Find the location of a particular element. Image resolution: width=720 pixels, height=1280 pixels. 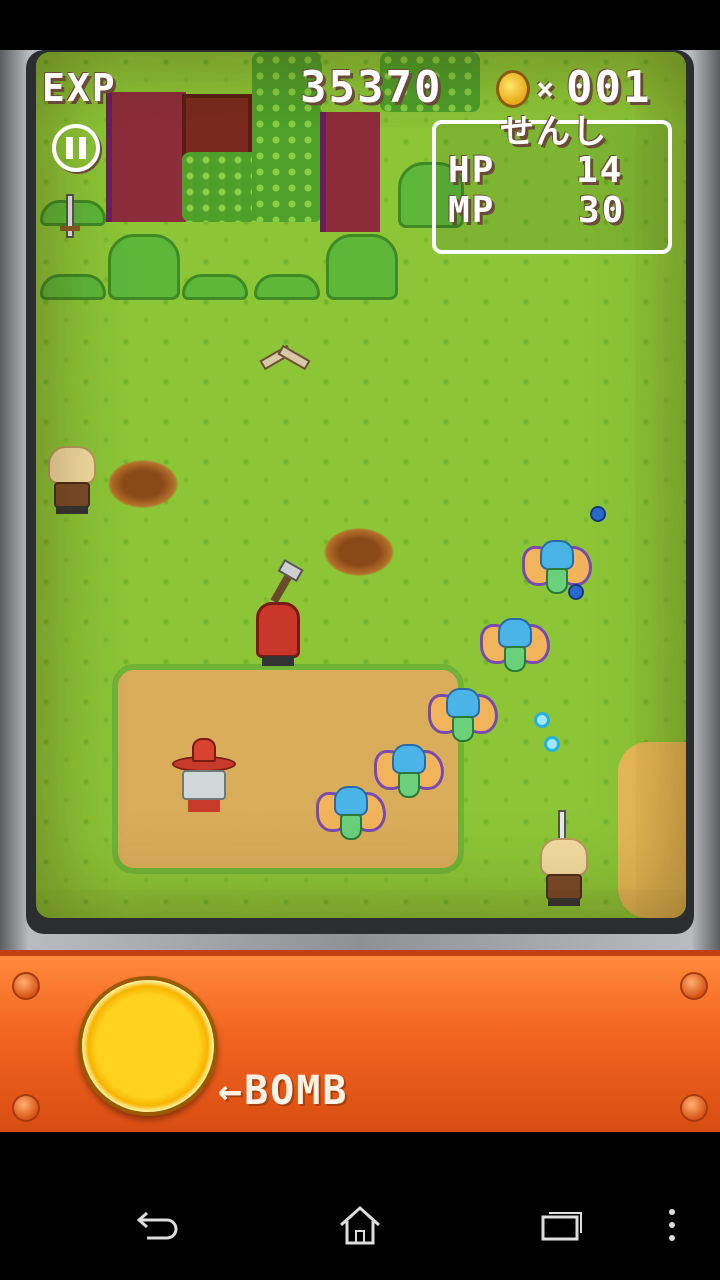

status-bar is located at coordinates (360, 25).